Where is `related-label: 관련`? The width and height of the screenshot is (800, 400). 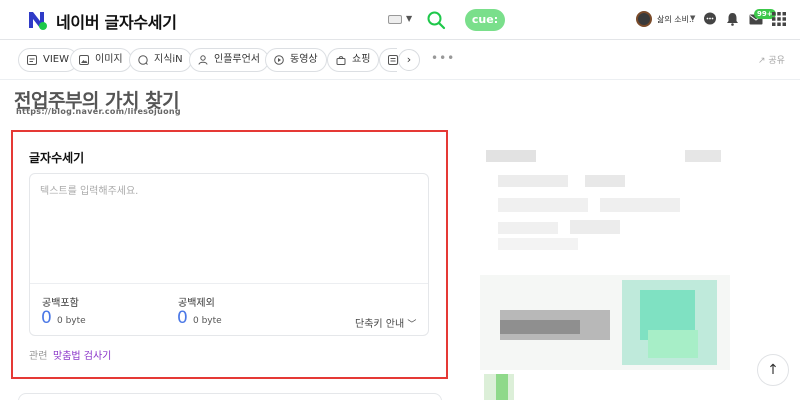 related-label: 관련 is located at coordinates (38, 356).